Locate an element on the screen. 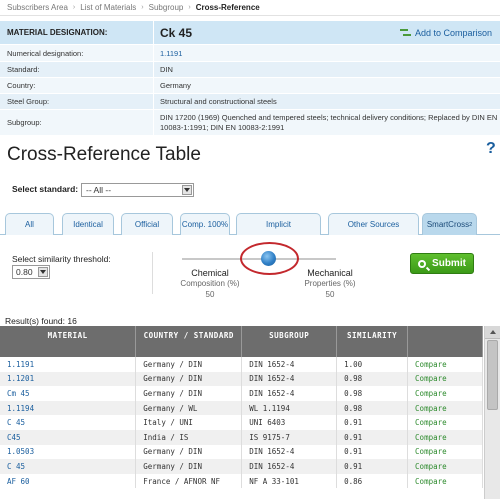  similarity-cell: 1.00 is located at coordinates (372, 364).